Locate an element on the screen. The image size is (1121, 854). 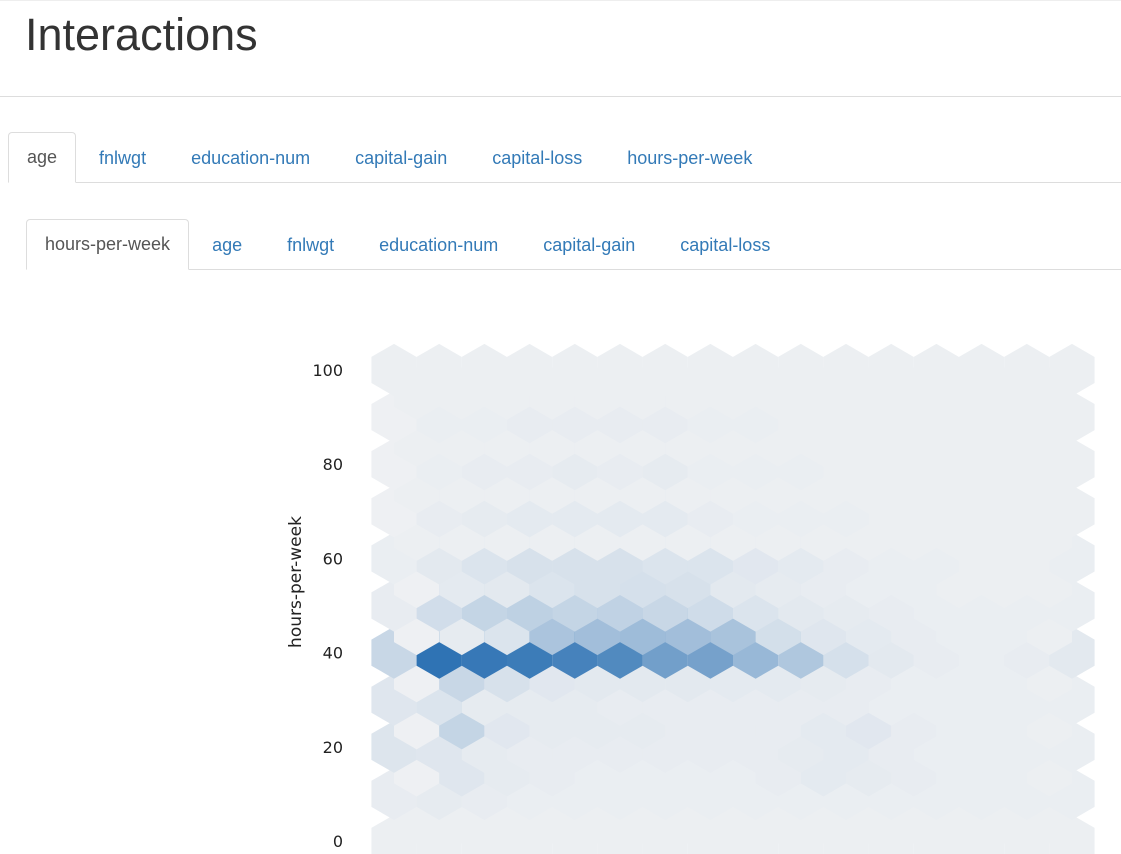
outer-tab-capital-loss: capital-loss is located at coordinates (537, 158).